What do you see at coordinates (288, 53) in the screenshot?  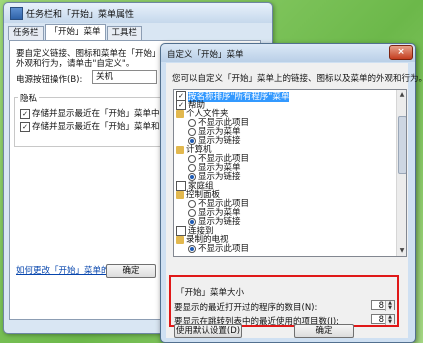 I see `dialog-titlebar: 自定义「开始」菜单 ×` at bounding box center [288, 53].